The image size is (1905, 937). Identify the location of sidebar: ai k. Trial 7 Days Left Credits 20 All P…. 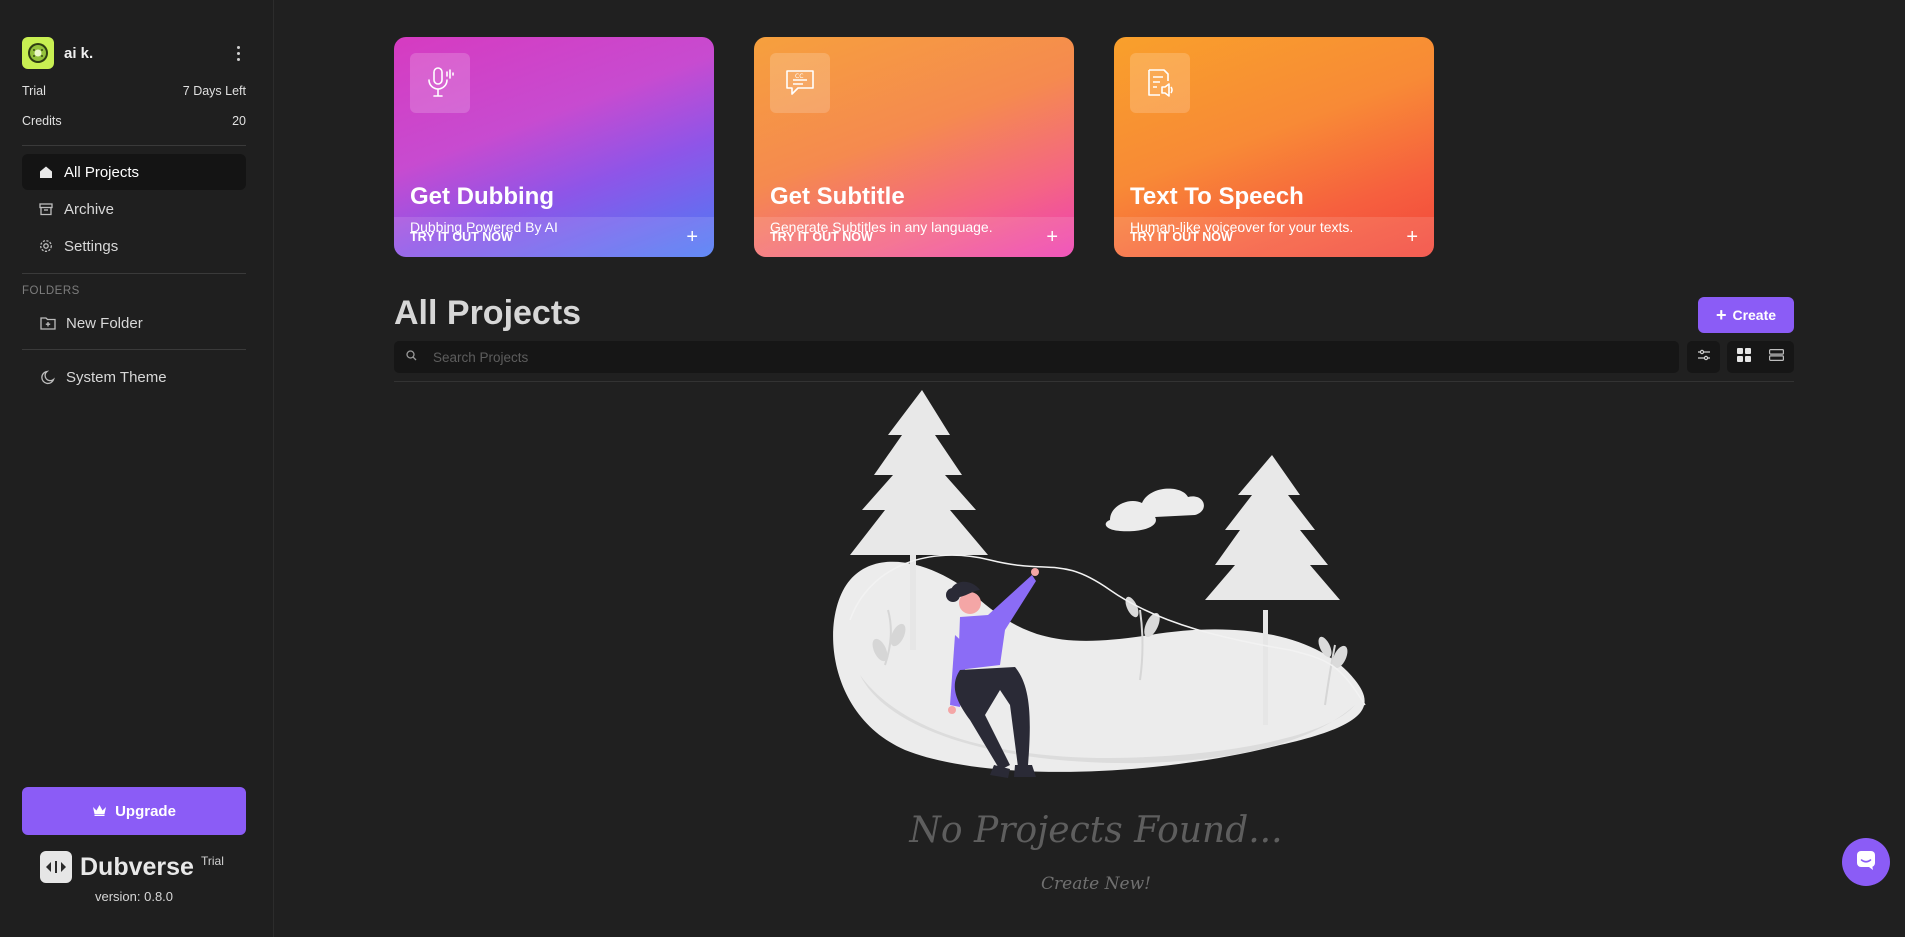
(137, 468).